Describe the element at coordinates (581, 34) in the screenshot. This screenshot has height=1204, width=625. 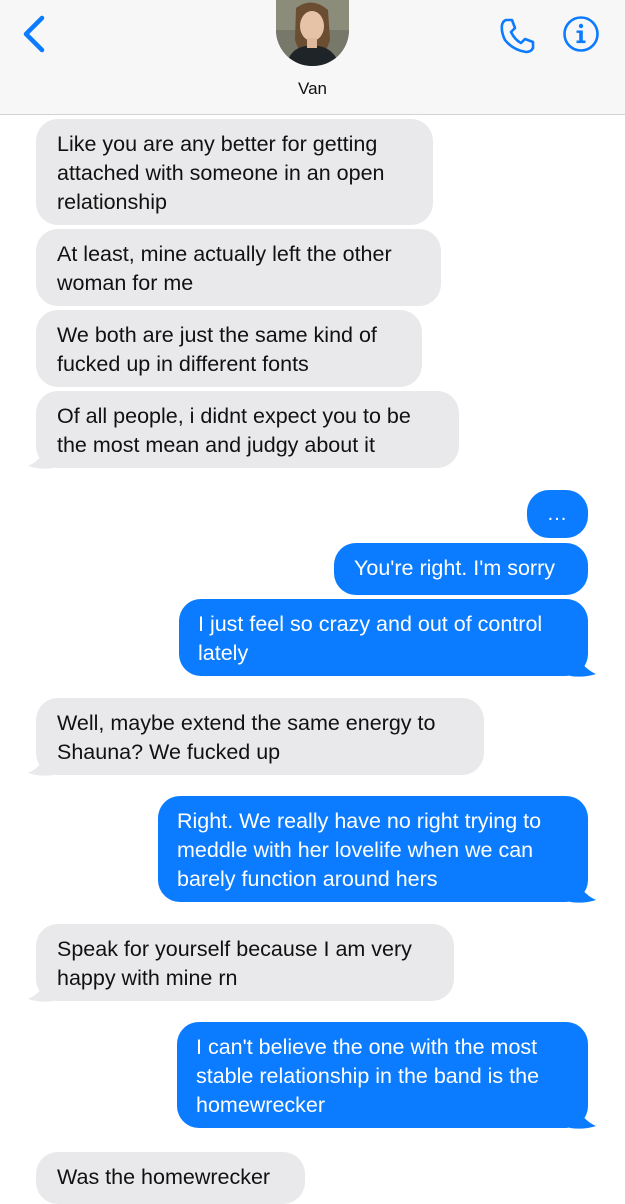
I see `info-icon` at that location.